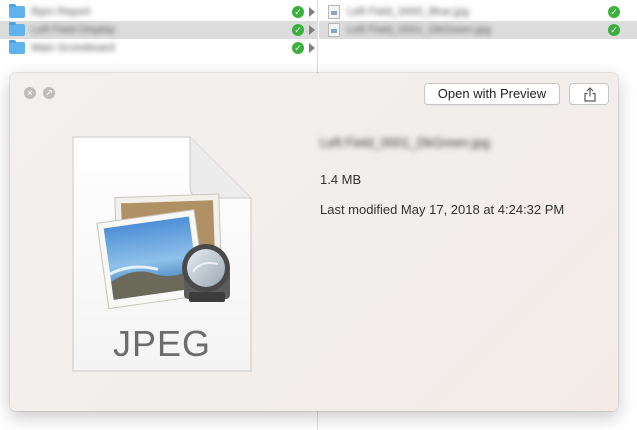 The width and height of the screenshot is (637, 430). Describe the element at coordinates (158, 48) in the screenshot. I see `list-item: Main Scoreboard ✓` at that location.